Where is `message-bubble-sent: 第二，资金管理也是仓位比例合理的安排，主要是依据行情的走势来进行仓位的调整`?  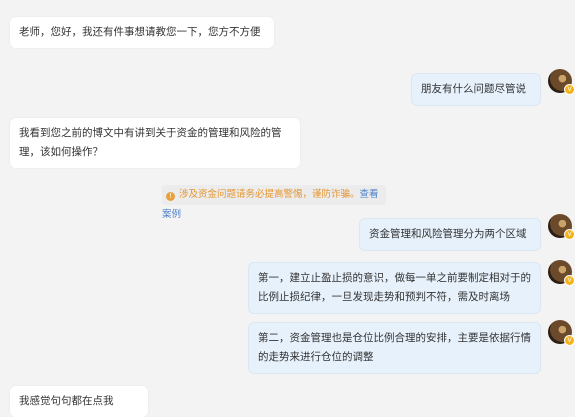 message-bubble-sent: 第二，资金管理也是仓位比例合理的安排，主要是依据行情的走势来进行仓位的调整 is located at coordinates (394, 348).